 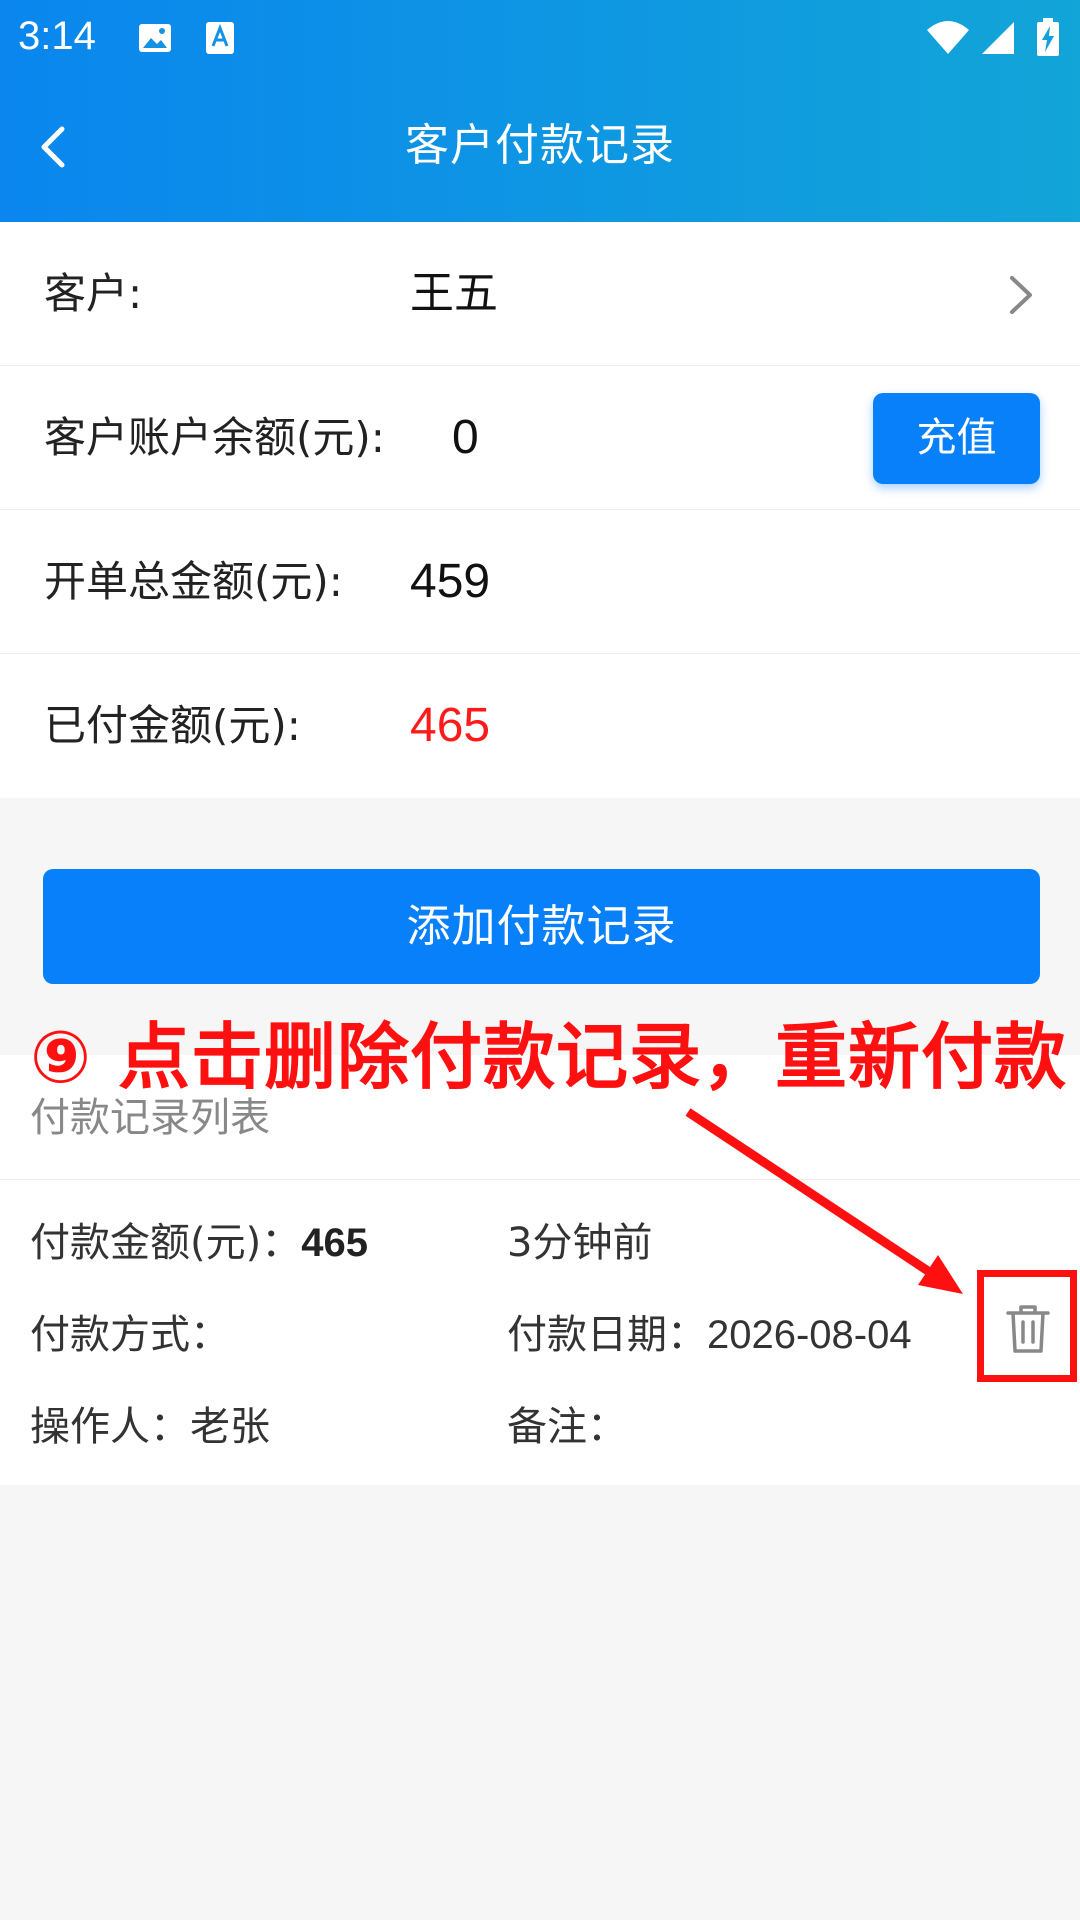 I want to click on payment-amount-field: 付款金额(元)：465, so click(x=199, y=1243).